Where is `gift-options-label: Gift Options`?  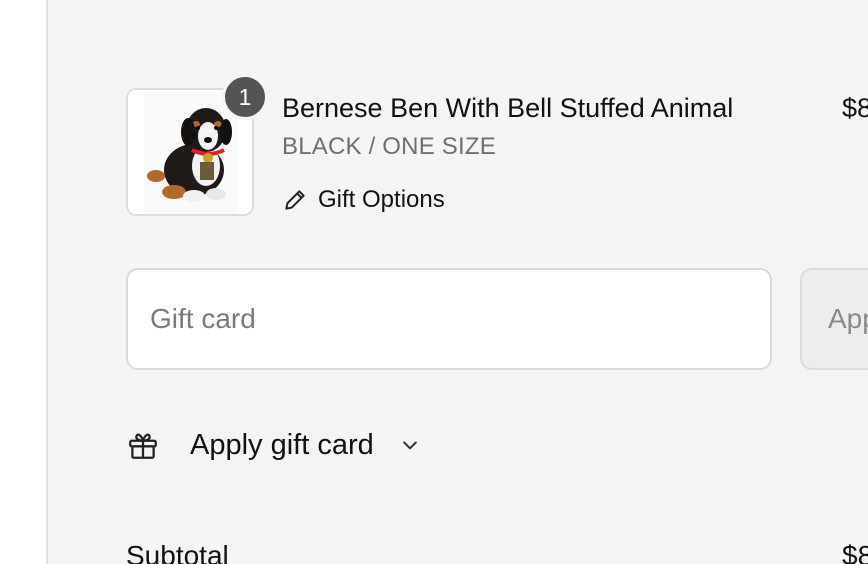
gift-options-label: Gift Options is located at coordinates (381, 199).